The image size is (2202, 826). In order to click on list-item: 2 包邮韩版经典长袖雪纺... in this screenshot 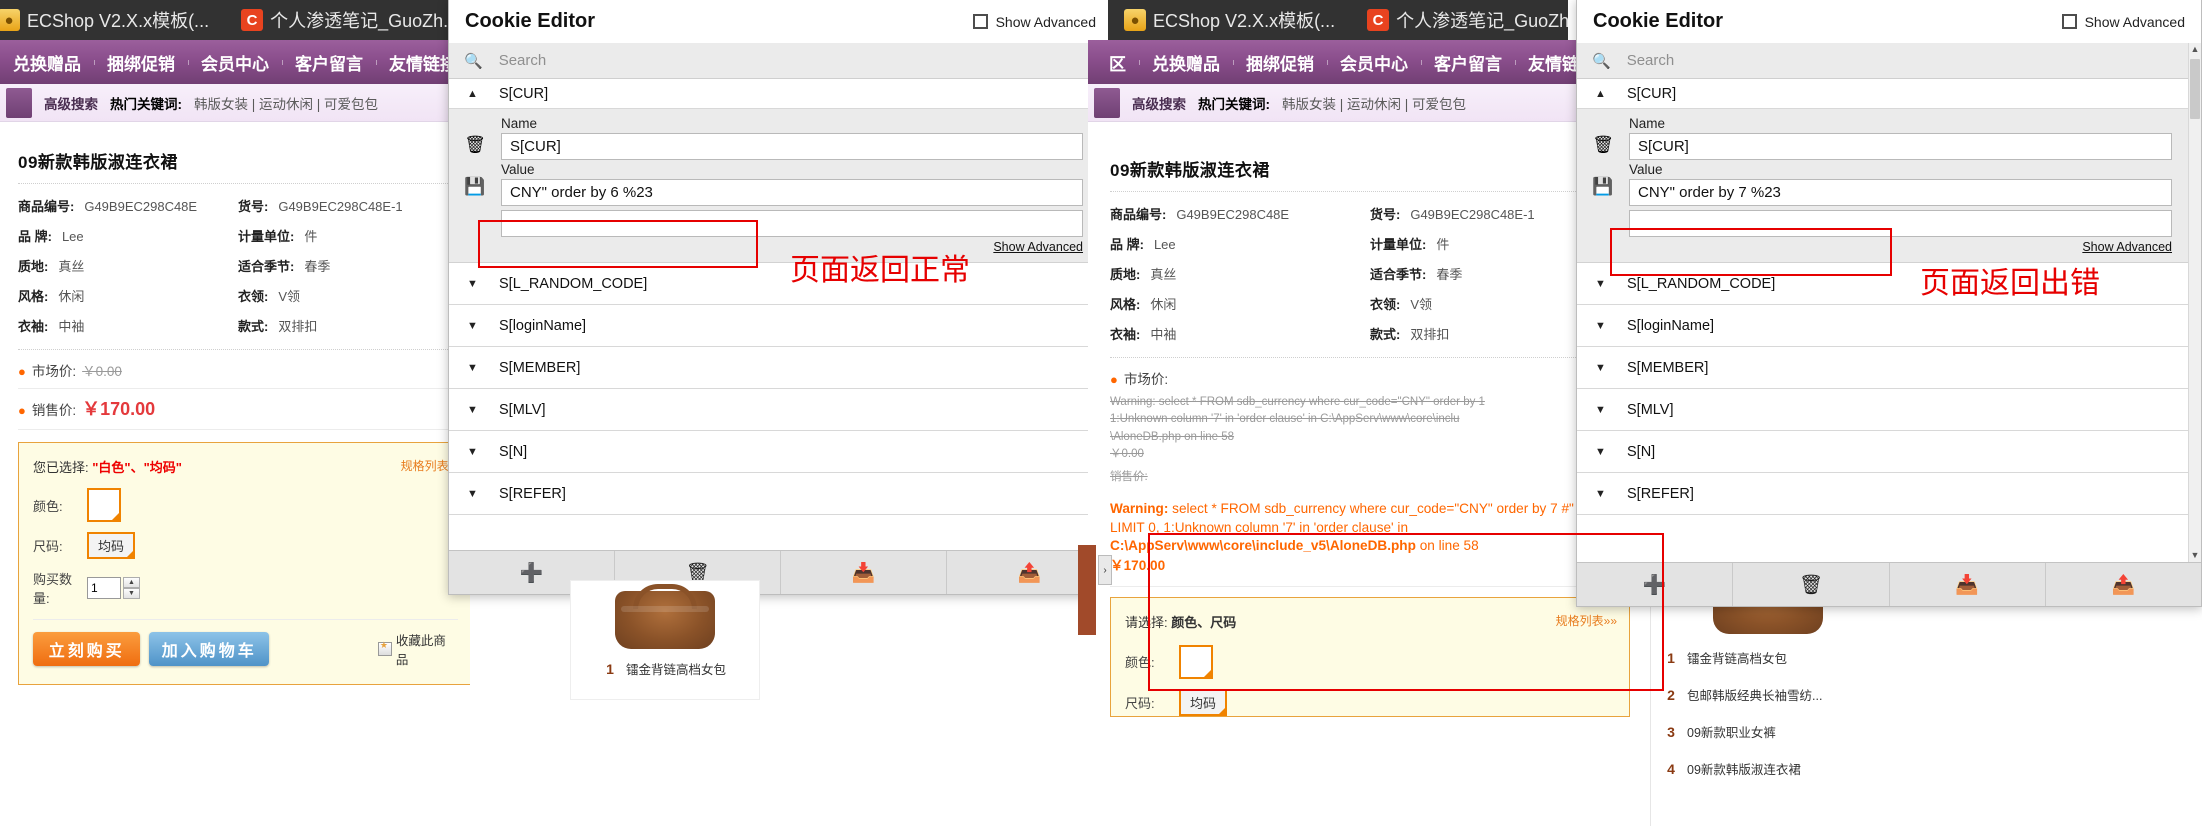, I will do `click(1792, 694)`.